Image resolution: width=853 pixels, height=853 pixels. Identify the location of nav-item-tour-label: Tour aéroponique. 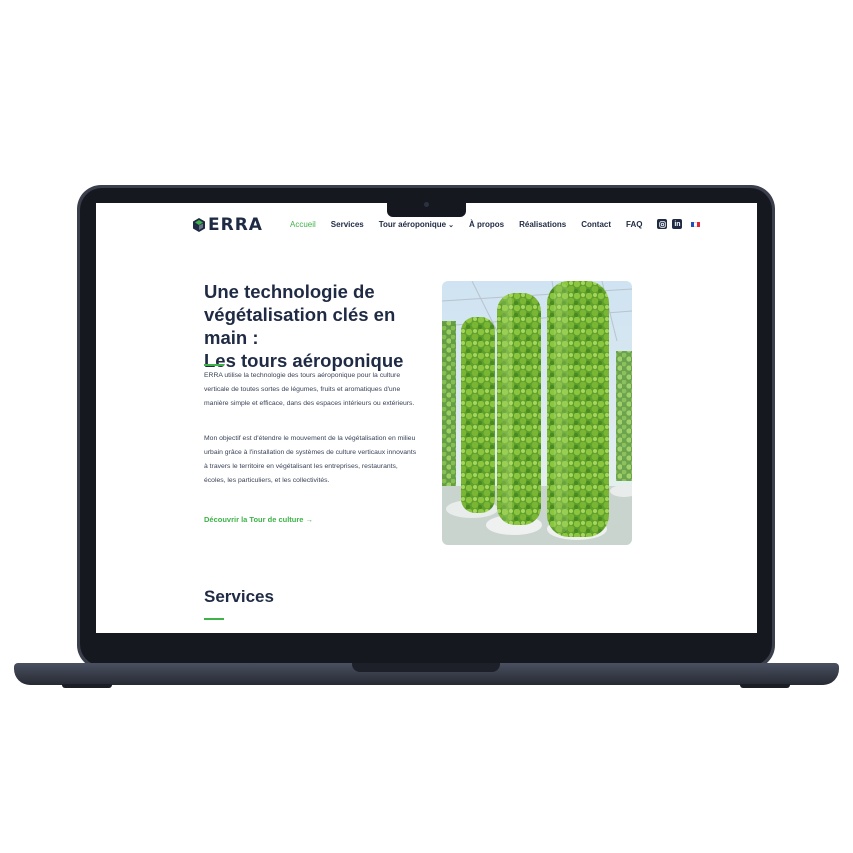
(412, 224).